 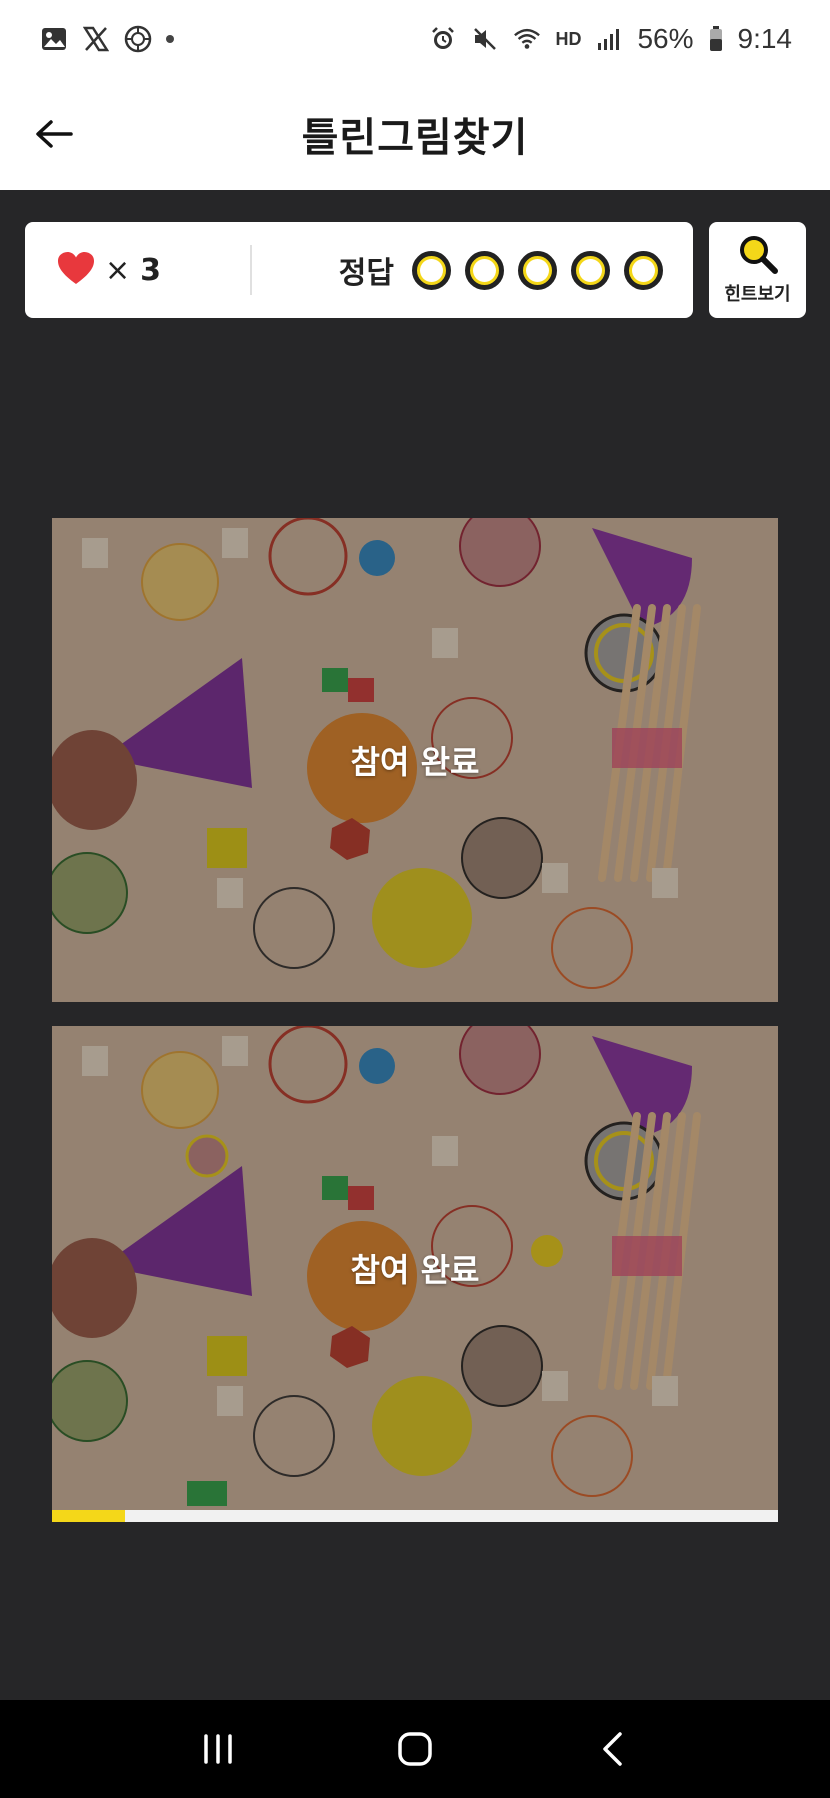 I want to click on home-icon, so click(x=415, y=1749).